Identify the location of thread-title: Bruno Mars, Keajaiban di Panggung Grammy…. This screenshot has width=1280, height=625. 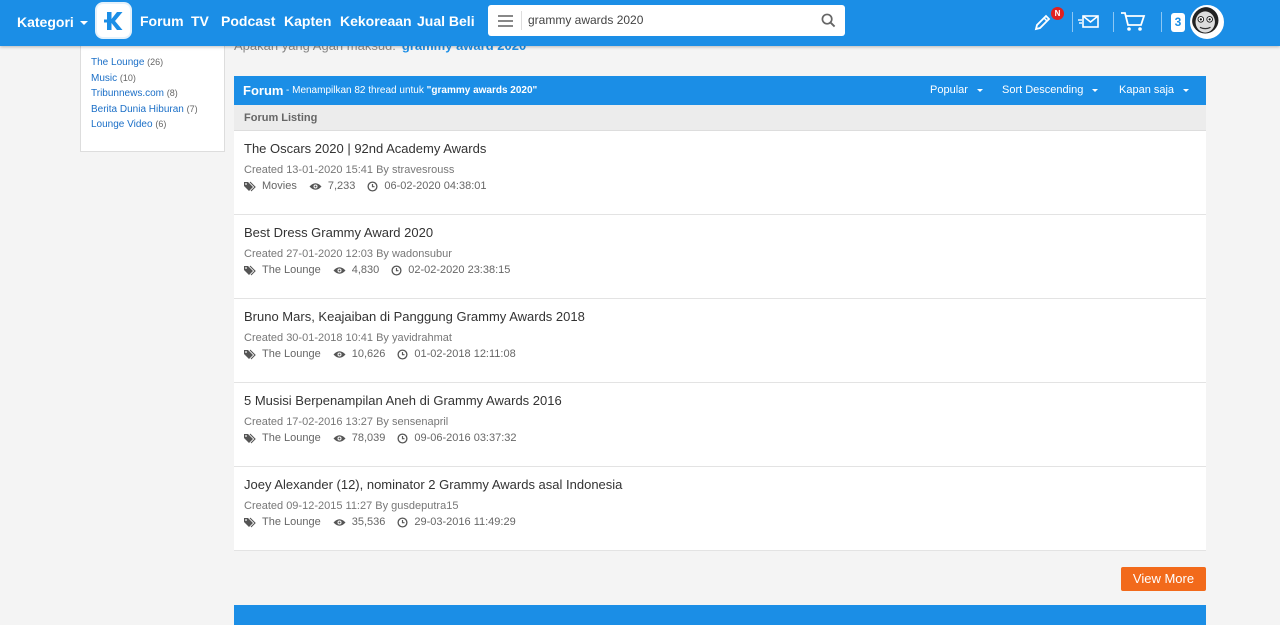
(414, 316).